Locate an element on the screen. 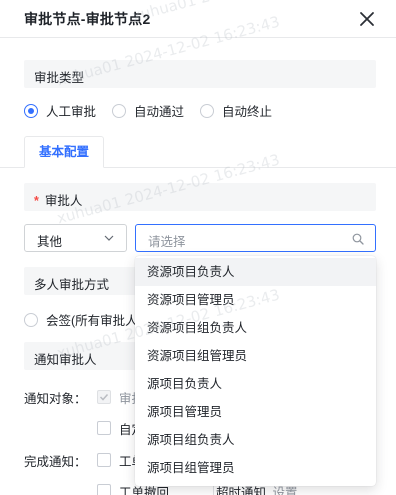 The width and height of the screenshot is (396, 495). timeout-settings-link: 设置 is located at coordinates (285, 490).